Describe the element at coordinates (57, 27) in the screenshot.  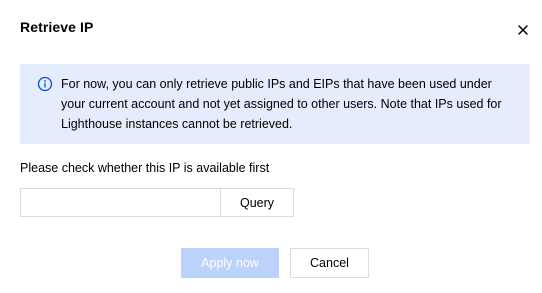
I see `dialog-title: Retrieve IP` at that location.